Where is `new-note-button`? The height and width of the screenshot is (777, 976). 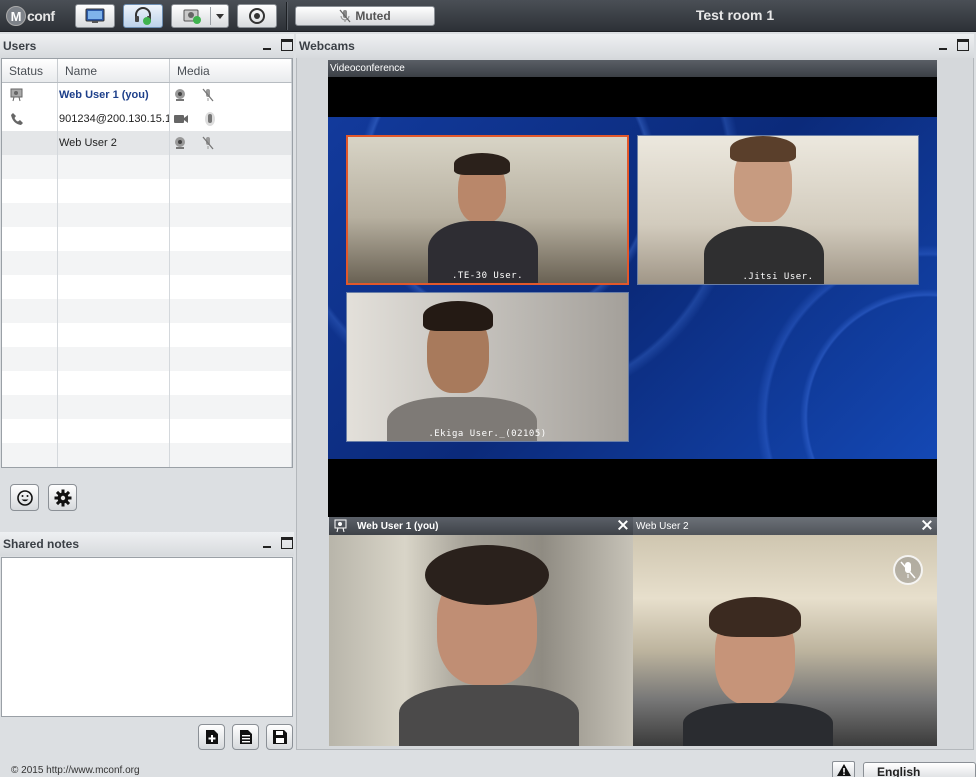
new-note-button is located at coordinates (211, 737).